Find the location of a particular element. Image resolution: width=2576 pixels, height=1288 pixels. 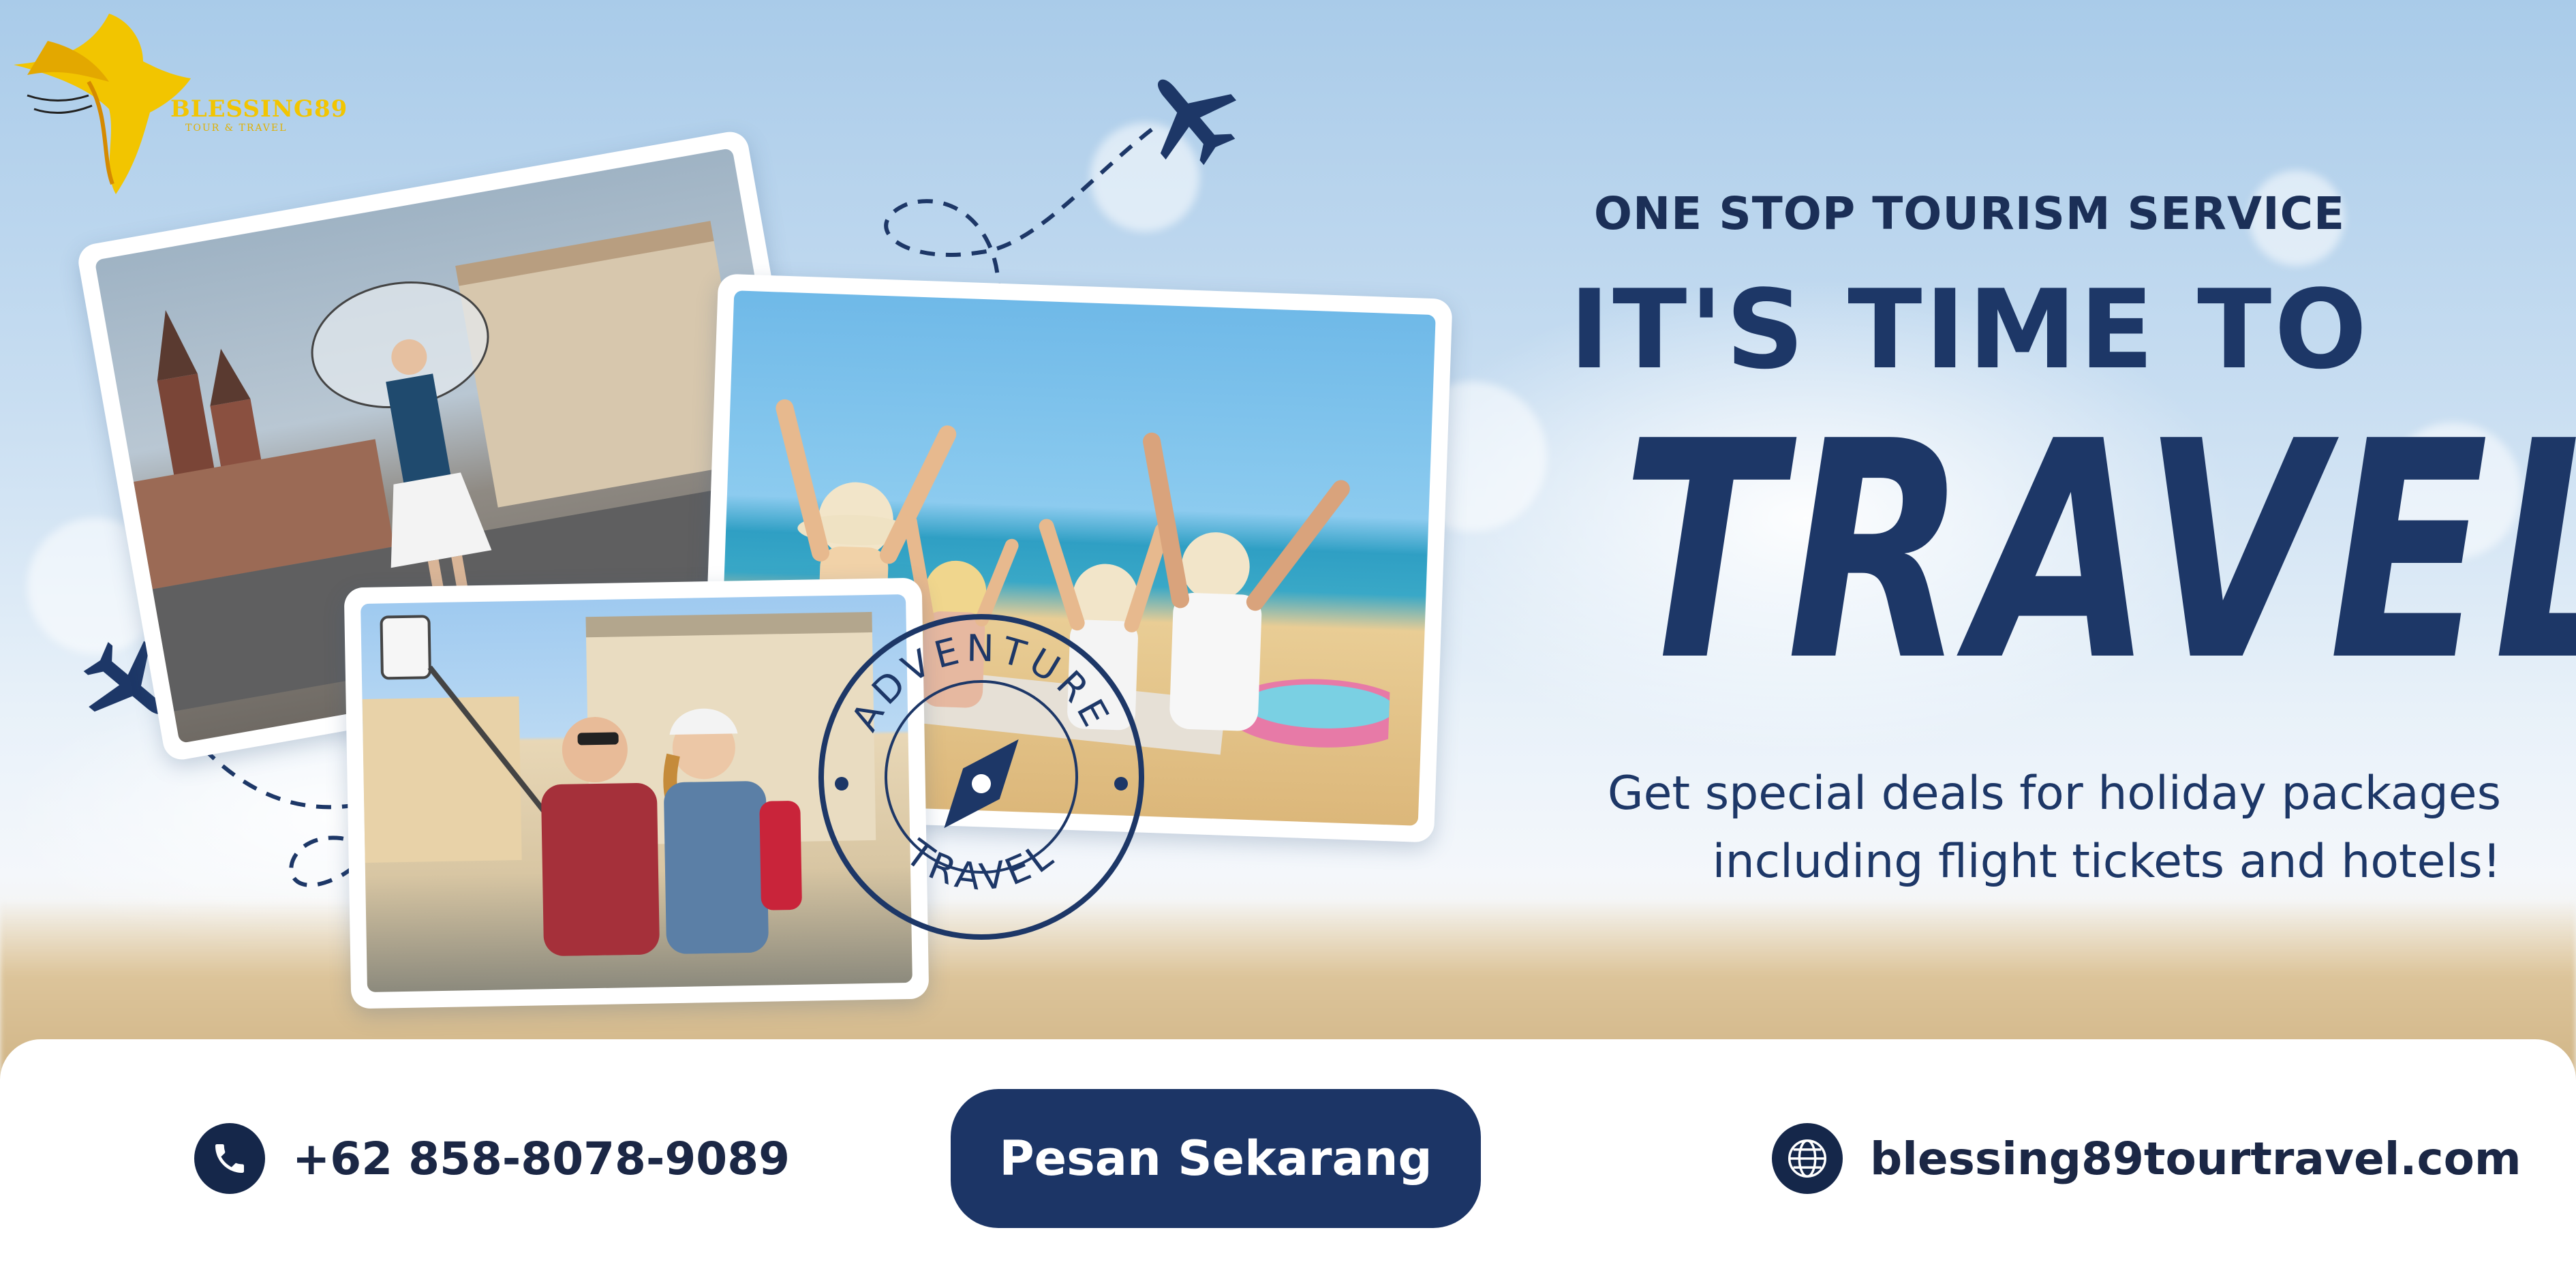

hero-tagline-line2: including flight tickets and hotels! is located at coordinates (2106, 862).